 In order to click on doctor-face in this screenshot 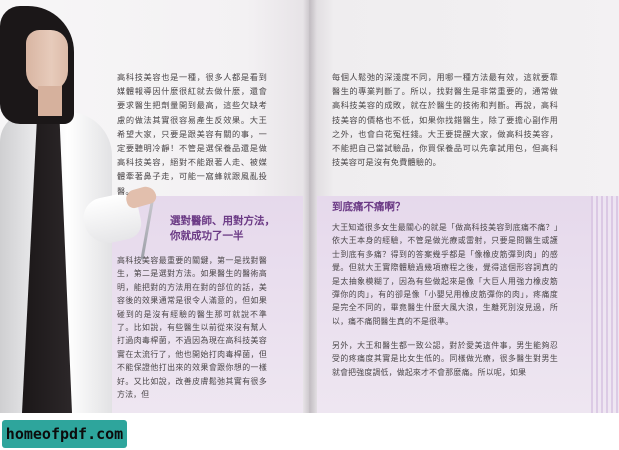, I will do `click(47, 61)`.